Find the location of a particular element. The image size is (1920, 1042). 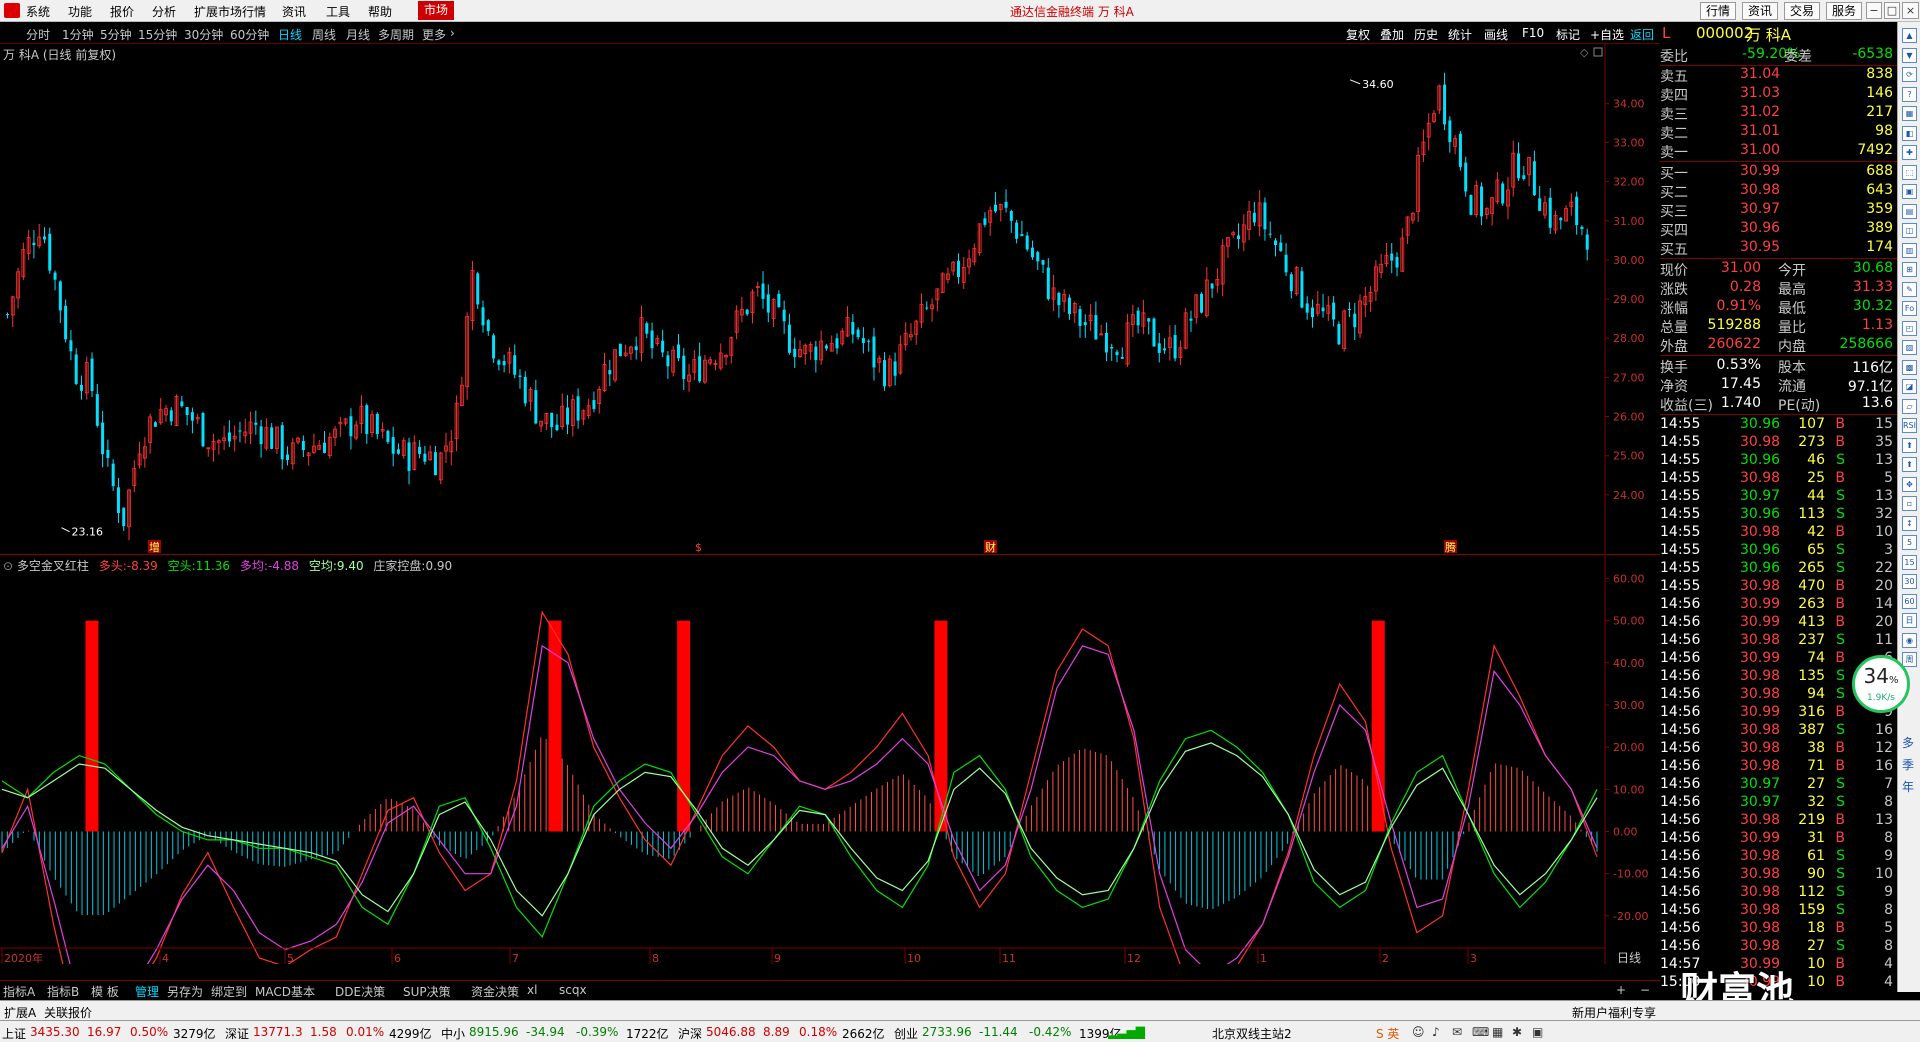

tray-icon: ⌨ is located at coordinates (1480, 1032).